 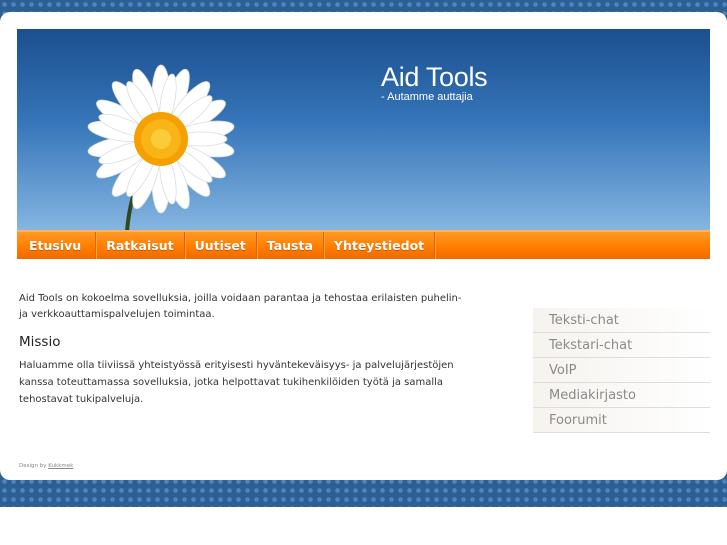 What do you see at coordinates (380, 245) in the screenshot?
I see `nav-item-yhteystiedot: Yhteystiedot` at bounding box center [380, 245].